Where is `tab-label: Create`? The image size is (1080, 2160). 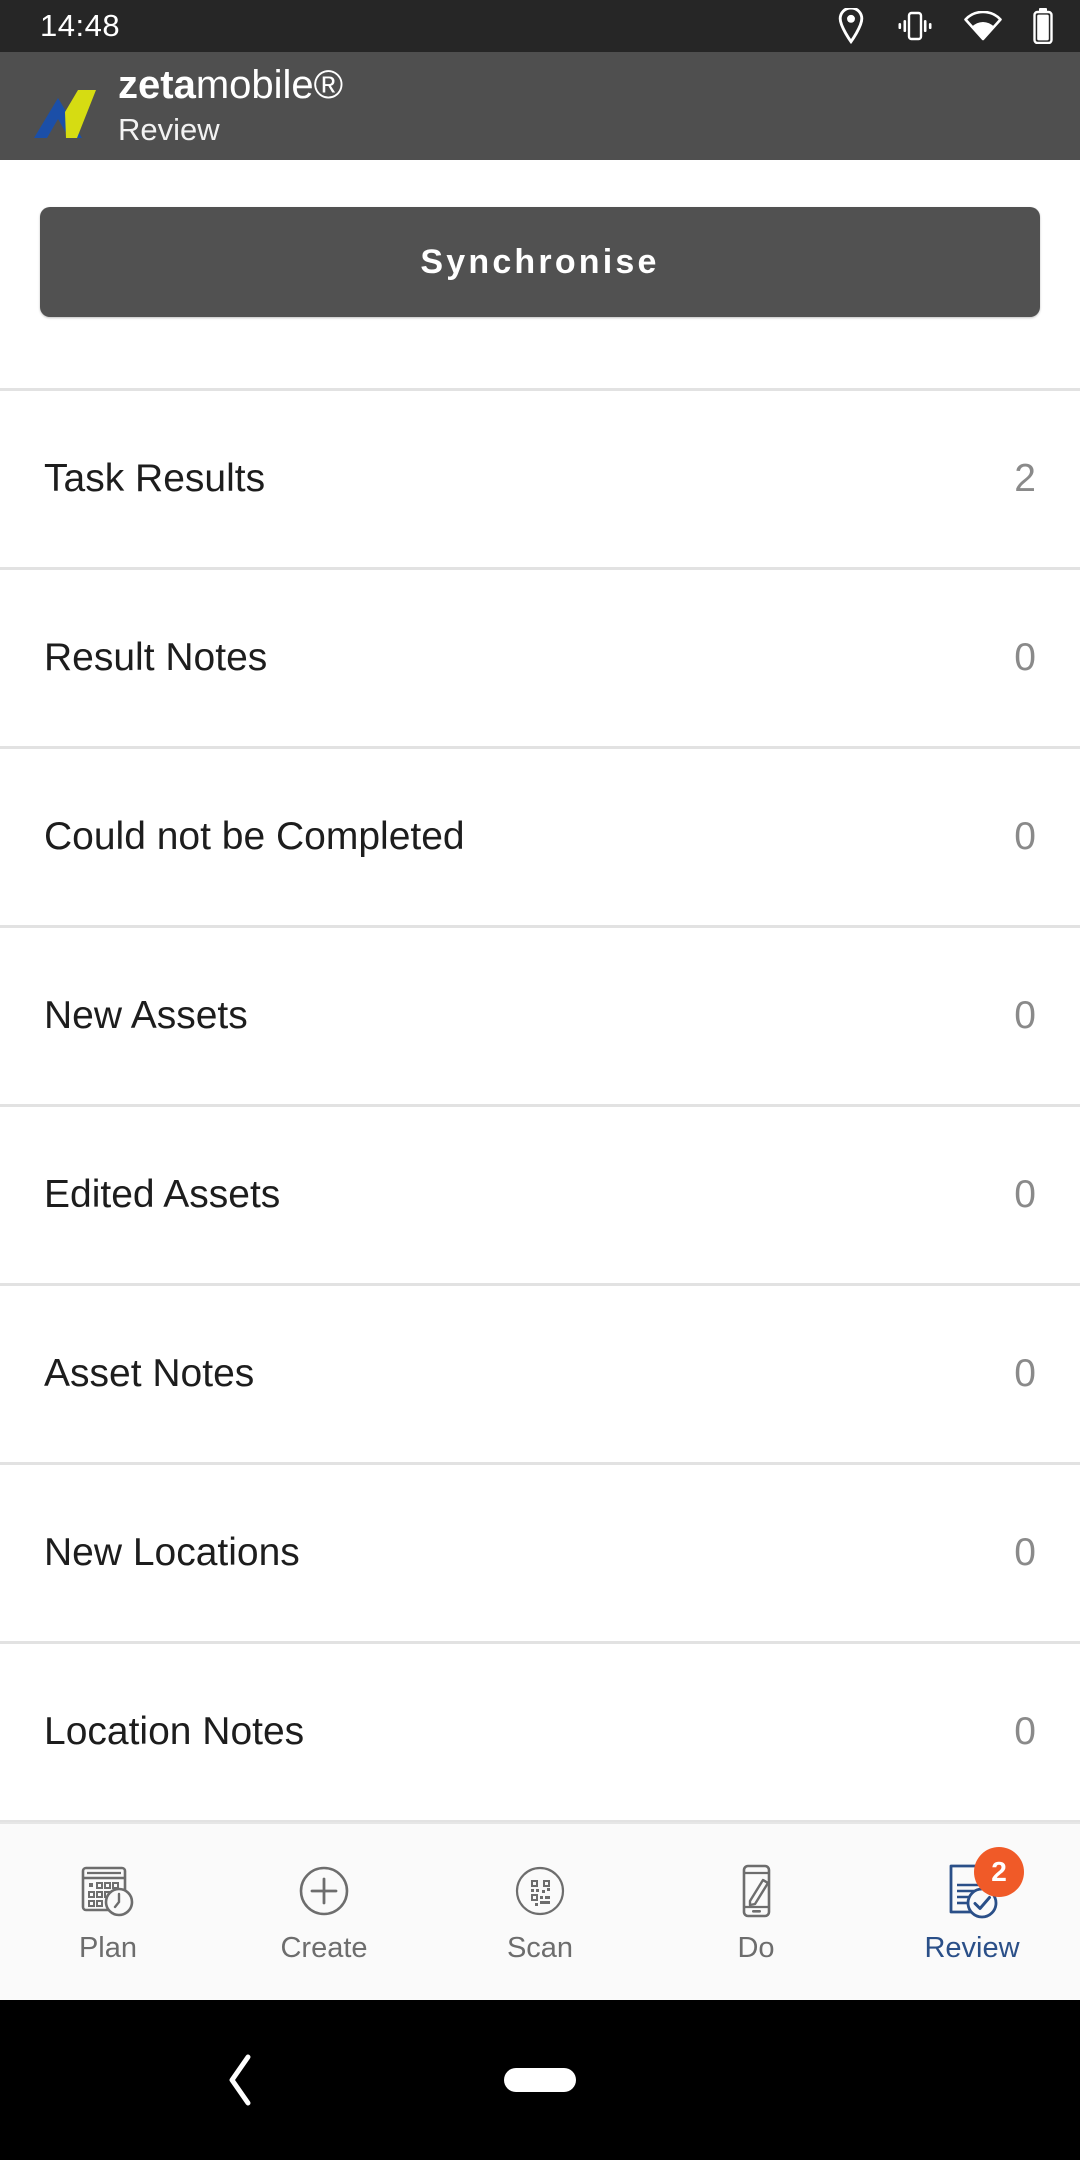
tab-label: Create is located at coordinates (324, 1948).